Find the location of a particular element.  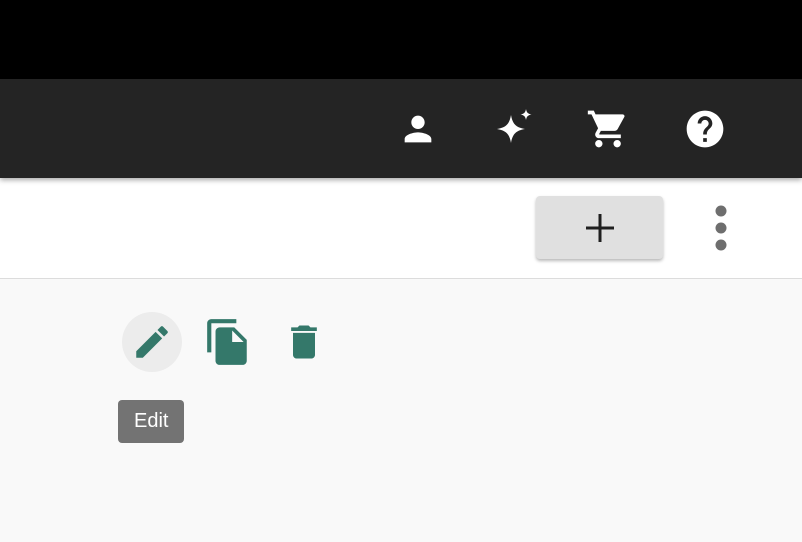

top-black-bar is located at coordinates (401, 39).